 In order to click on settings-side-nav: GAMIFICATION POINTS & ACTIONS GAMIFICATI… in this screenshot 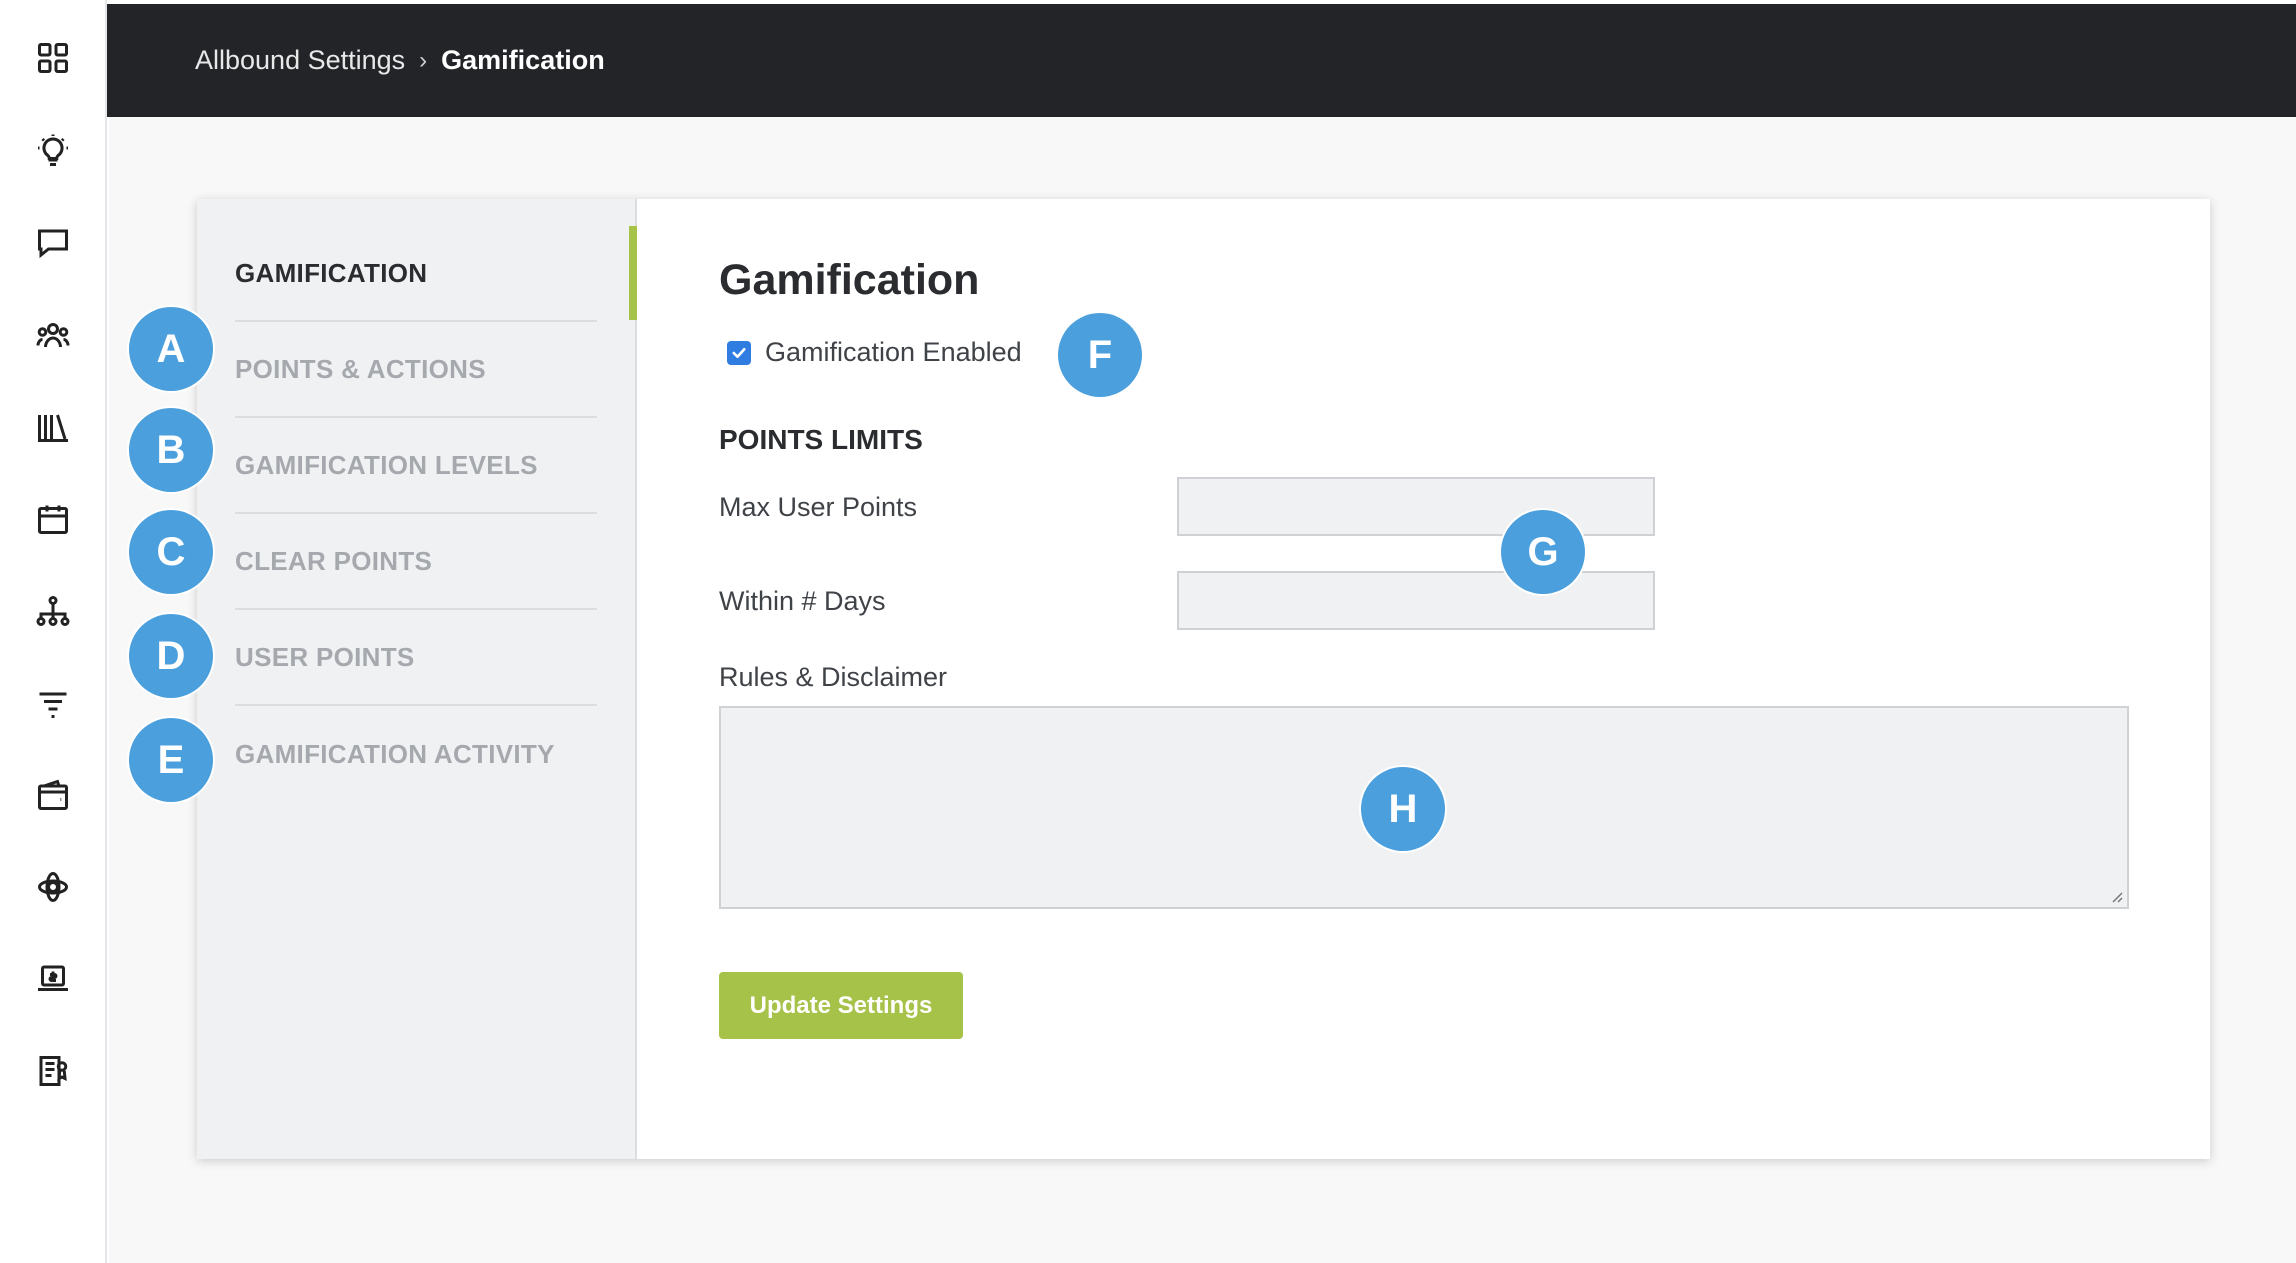, I will do `click(417, 679)`.